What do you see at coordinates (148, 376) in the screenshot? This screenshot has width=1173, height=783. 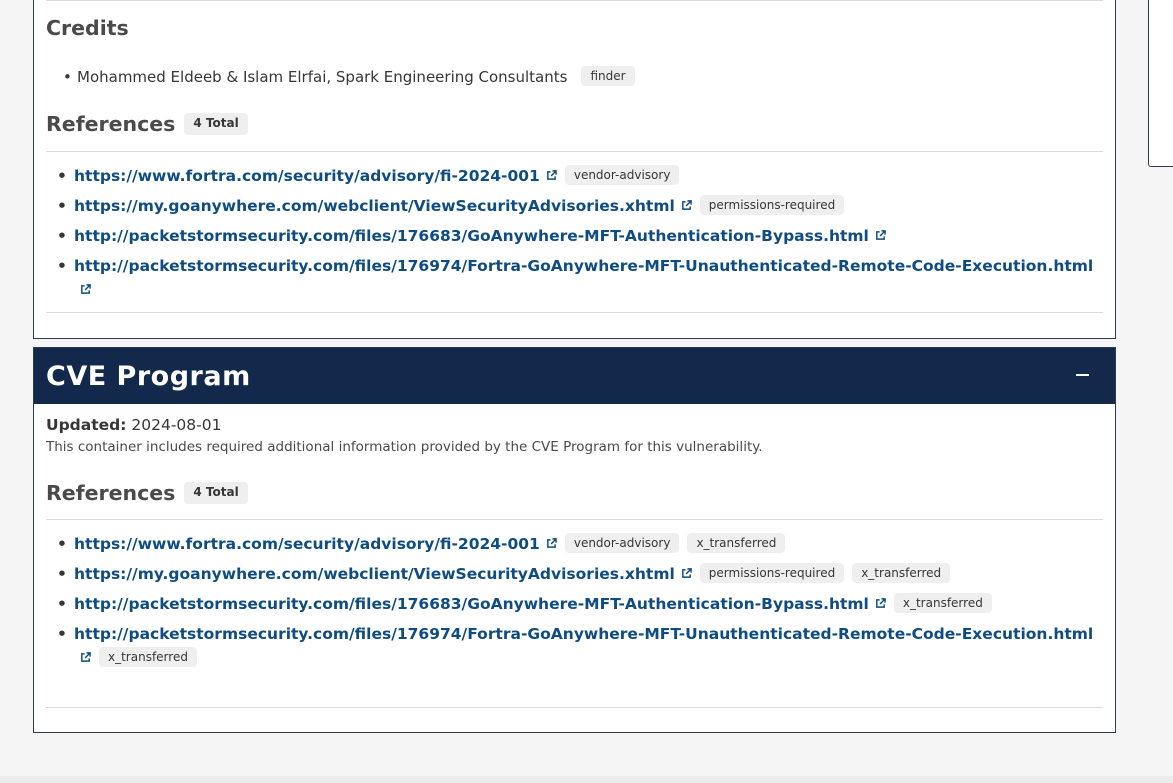 I see `cve-program-title: CVE Program` at bounding box center [148, 376].